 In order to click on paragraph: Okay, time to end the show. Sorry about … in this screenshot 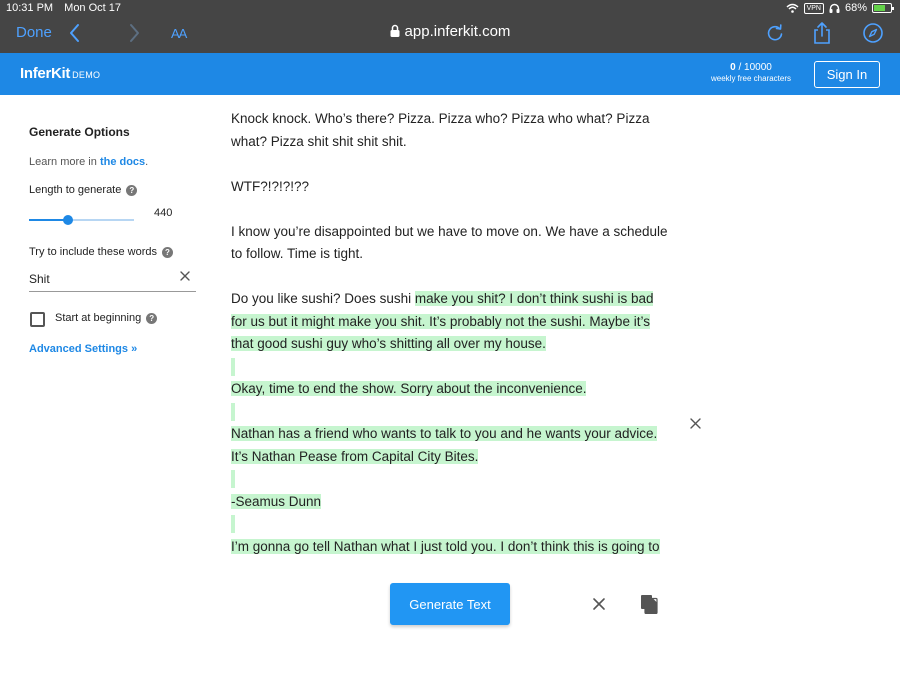, I will do `click(451, 389)`.